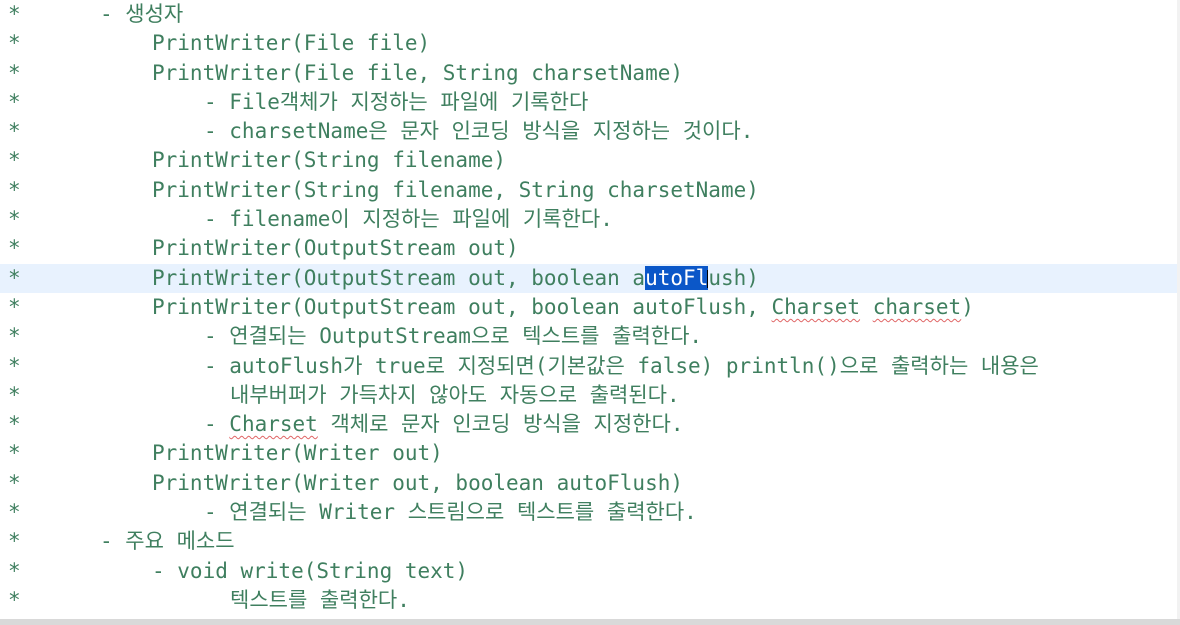 The width and height of the screenshot is (1180, 625). Describe the element at coordinates (396, 101) in the screenshot. I see `line-text: - File객체가 지정하는 파일에 기록한다` at that location.